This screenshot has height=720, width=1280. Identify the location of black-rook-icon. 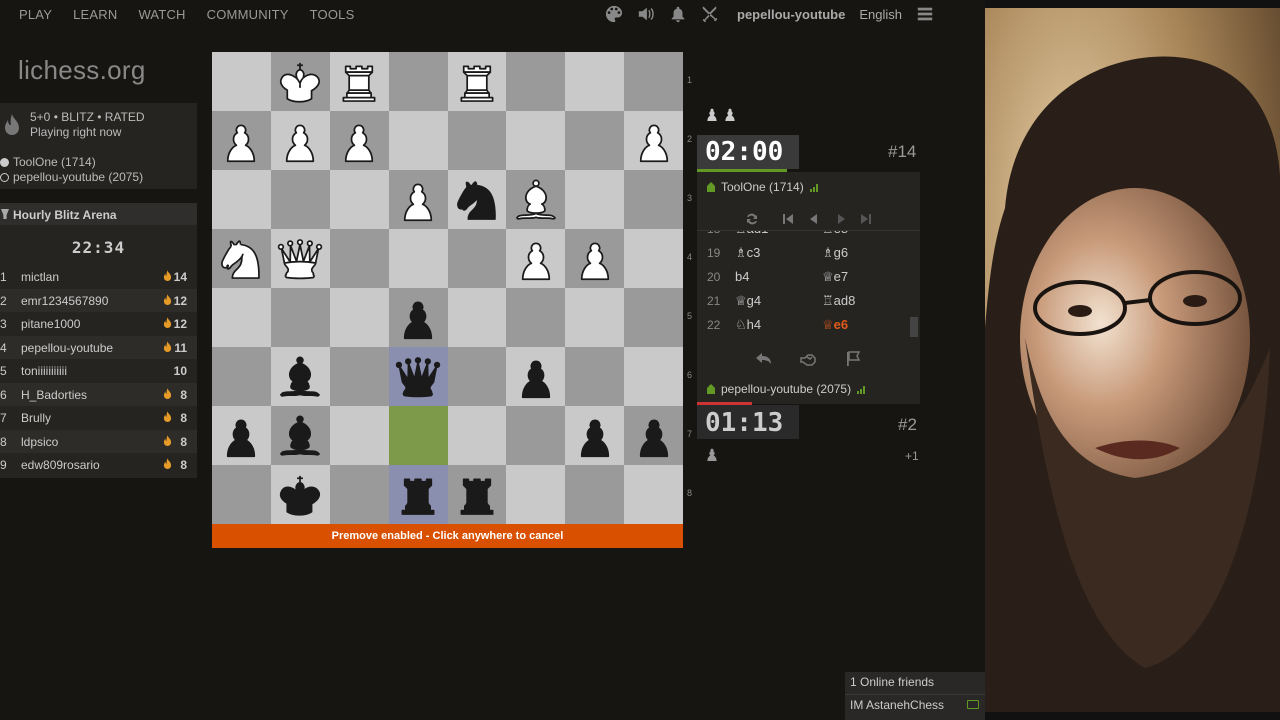
(418, 495).